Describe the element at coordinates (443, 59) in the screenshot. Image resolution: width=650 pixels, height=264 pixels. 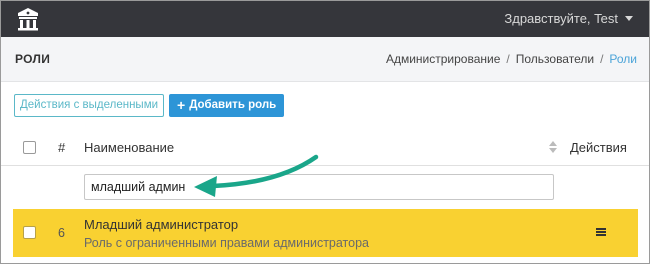
I see `breadcrumb-administration: Администрирование` at that location.